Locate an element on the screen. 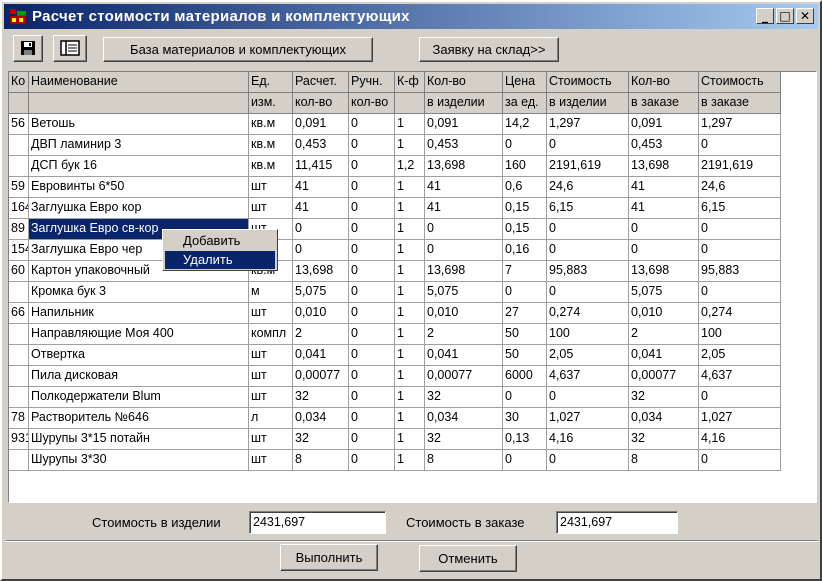 Image resolution: width=822 pixels, height=581 pixels. table-cell: 6,15 is located at coordinates (588, 208).